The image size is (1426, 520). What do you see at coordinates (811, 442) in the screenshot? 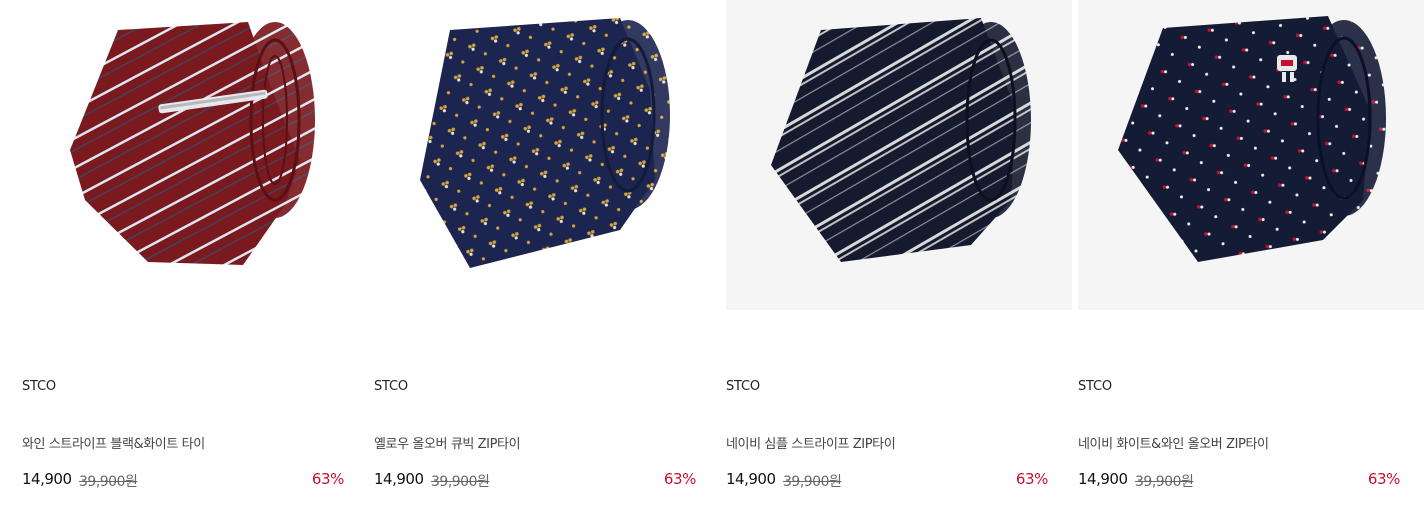
I see `product-name: 네이비 심플 스트라이프 ZIP타이` at bounding box center [811, 442].